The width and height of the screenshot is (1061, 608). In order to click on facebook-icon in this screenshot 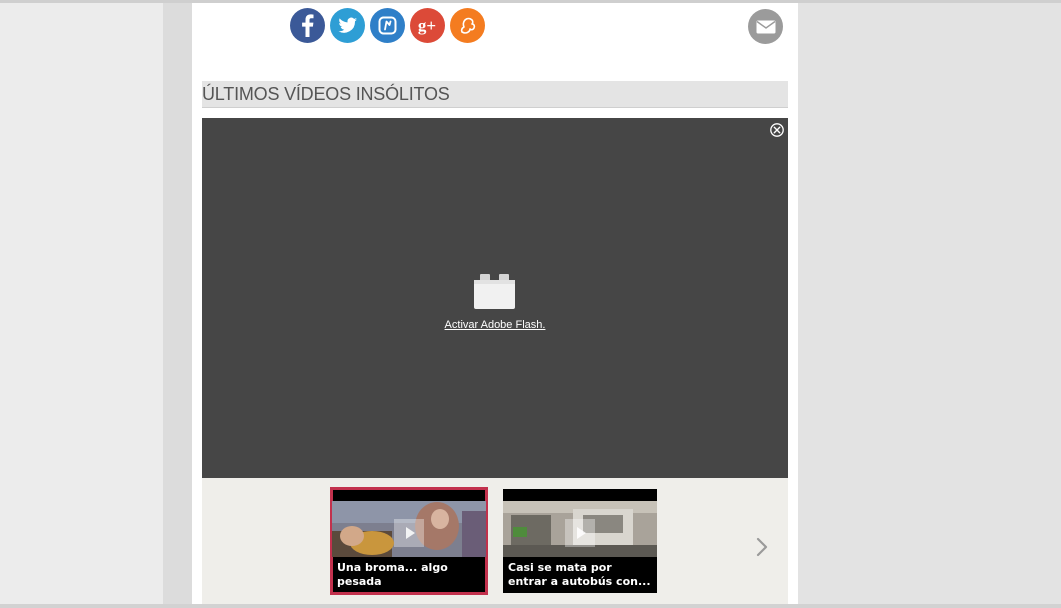, I will do `click(308, 25)`.